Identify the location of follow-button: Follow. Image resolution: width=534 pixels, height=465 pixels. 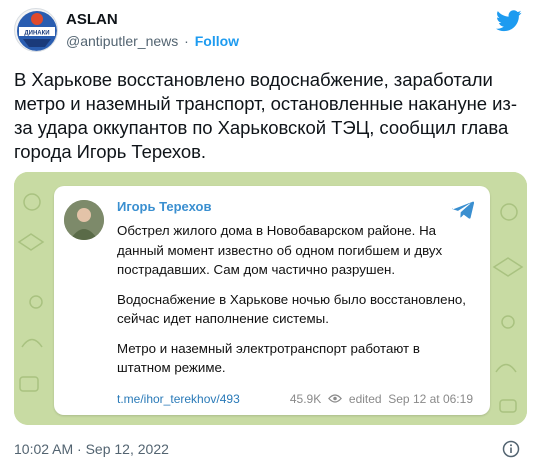
(217, 41).